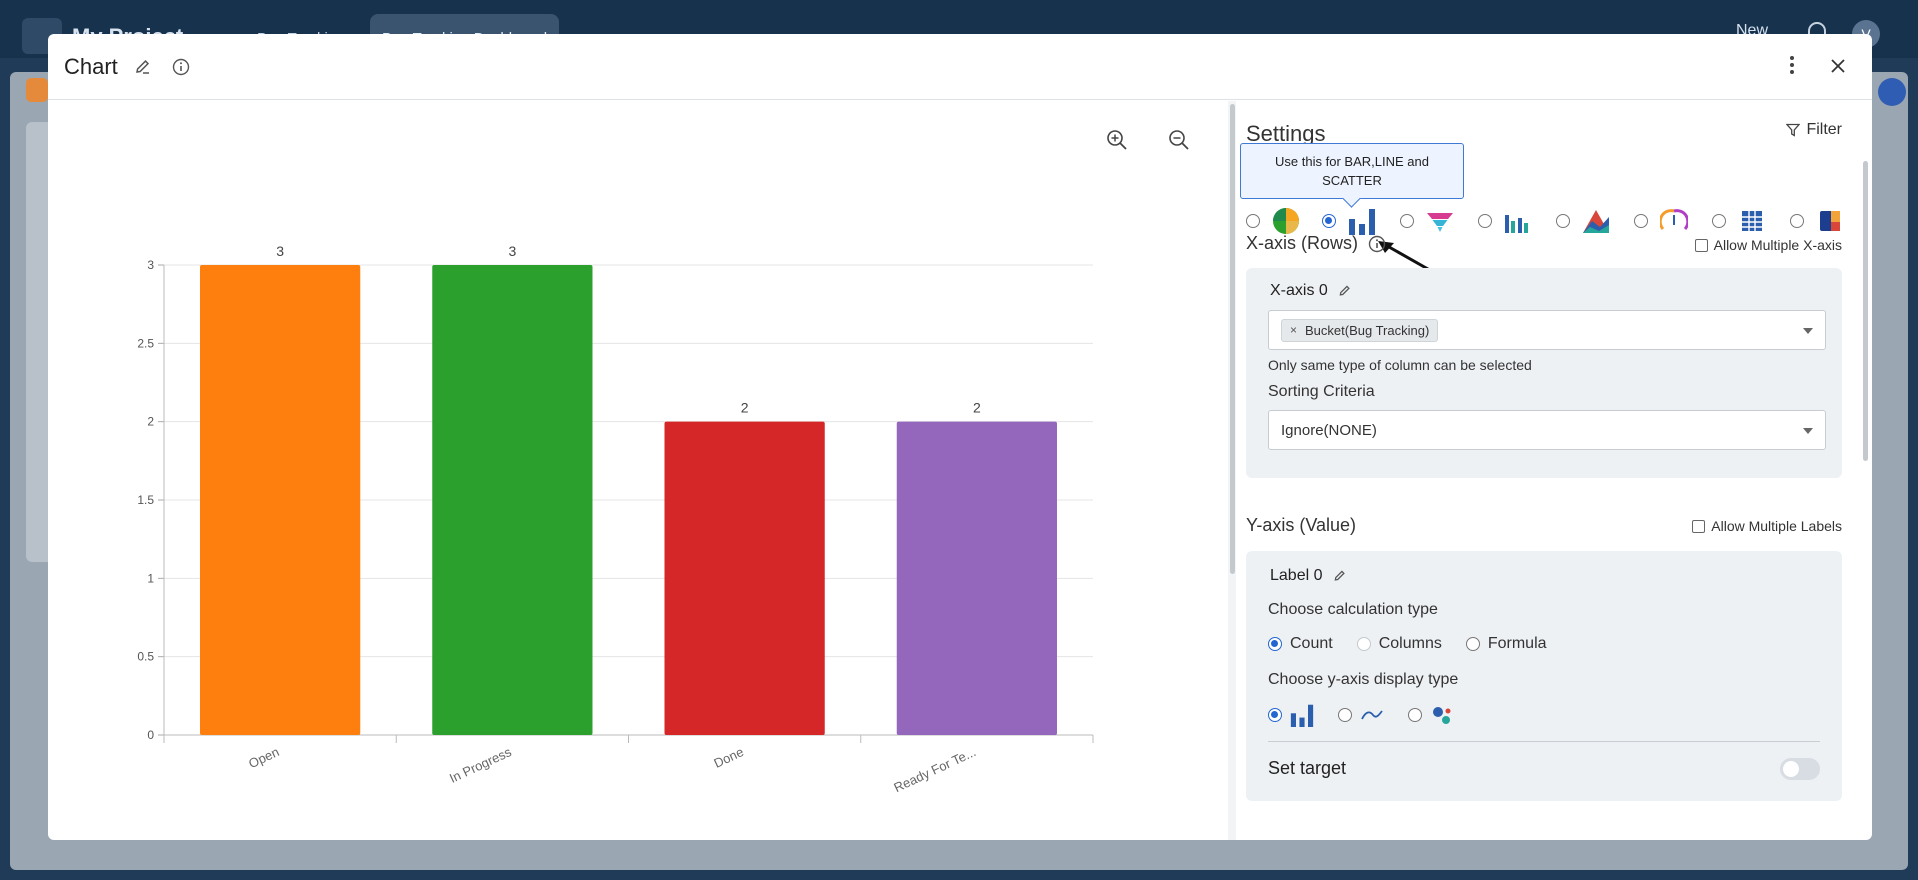 This screenshot has width=1918, height=880. I want to click on allow-multiple-x-axis: Allow Multiple X-axis, so click(1768, 245).